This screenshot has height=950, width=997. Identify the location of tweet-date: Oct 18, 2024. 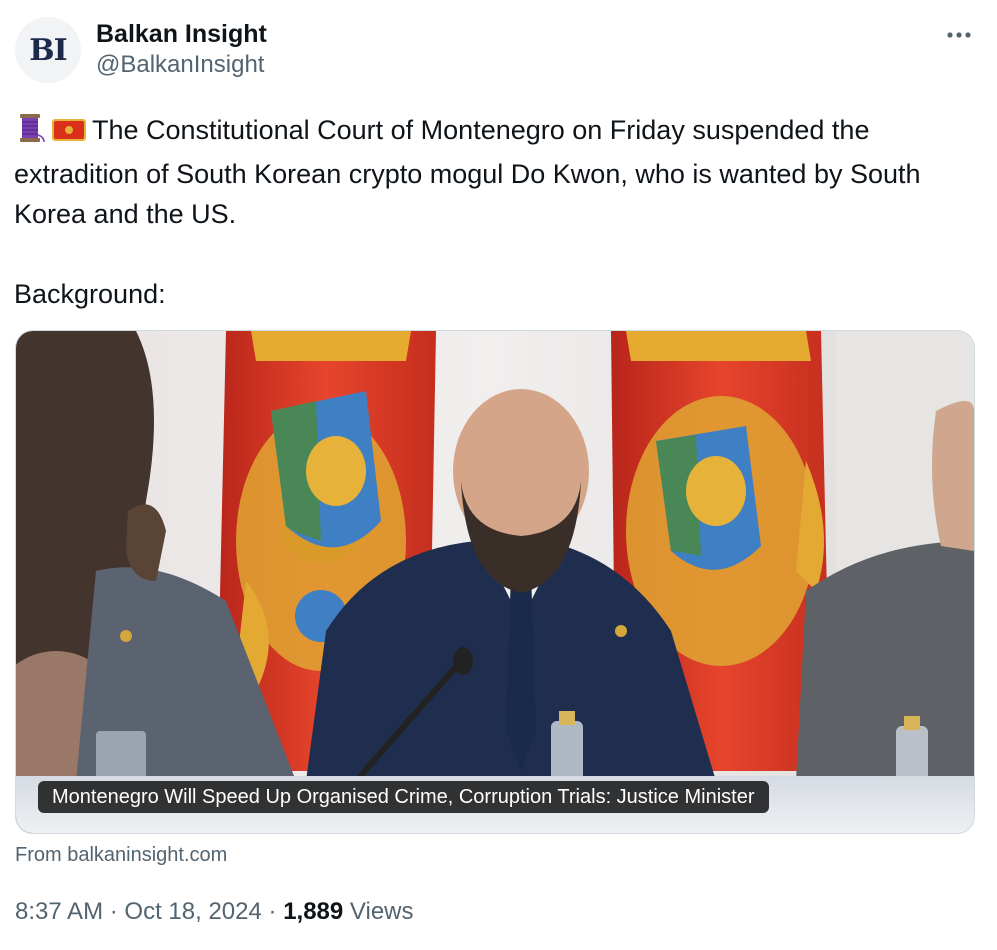
(192, 911).